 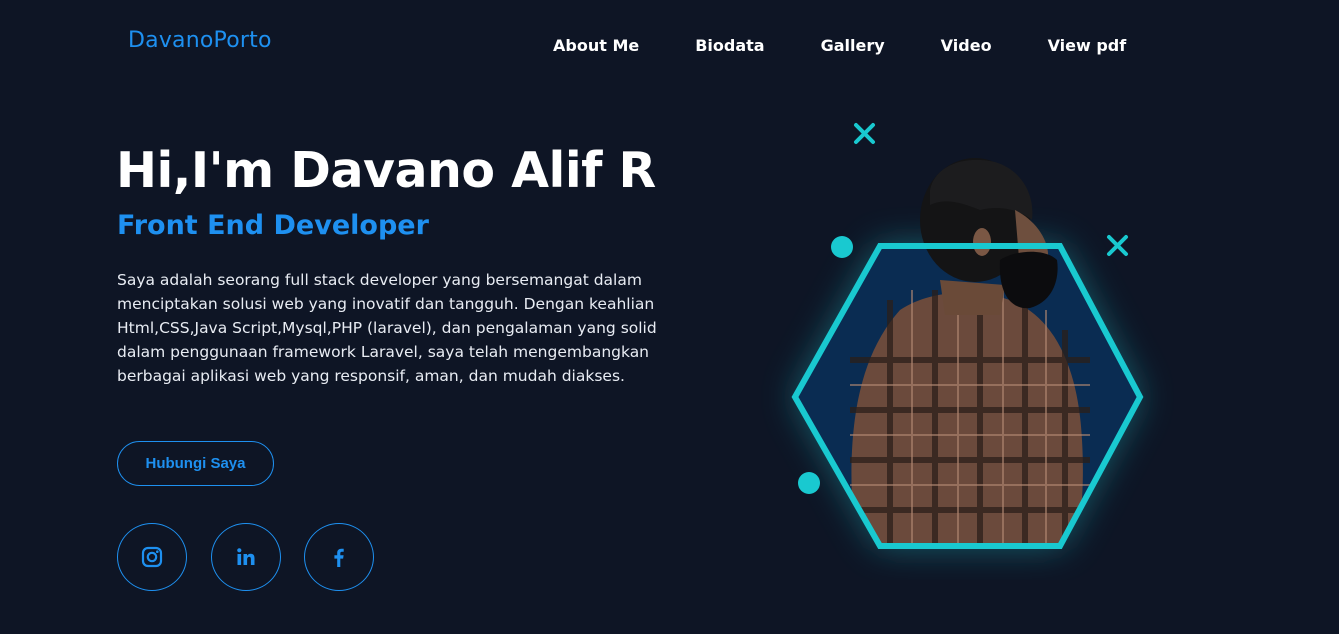 What do you see at coordinates (853, 45) in the screenshot?
I see `nav-gallery: Gallery` at bounding box center [853, 45].